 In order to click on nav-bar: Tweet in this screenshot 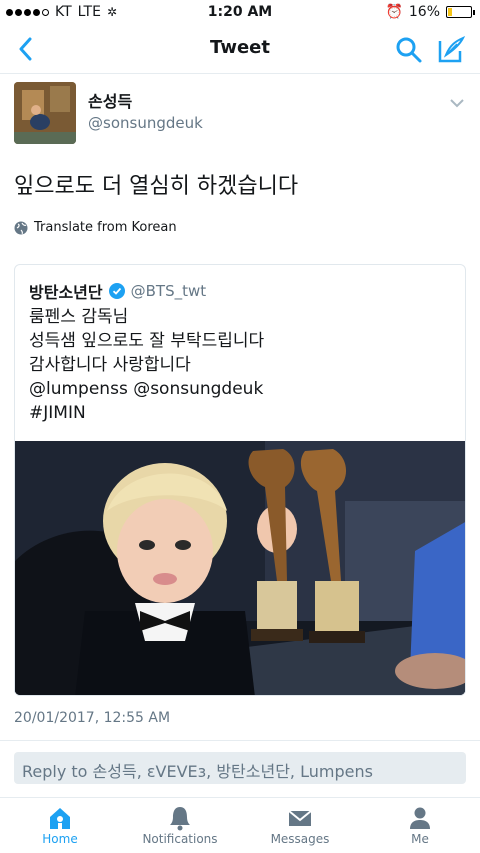, I will do `click(240, 49)`.